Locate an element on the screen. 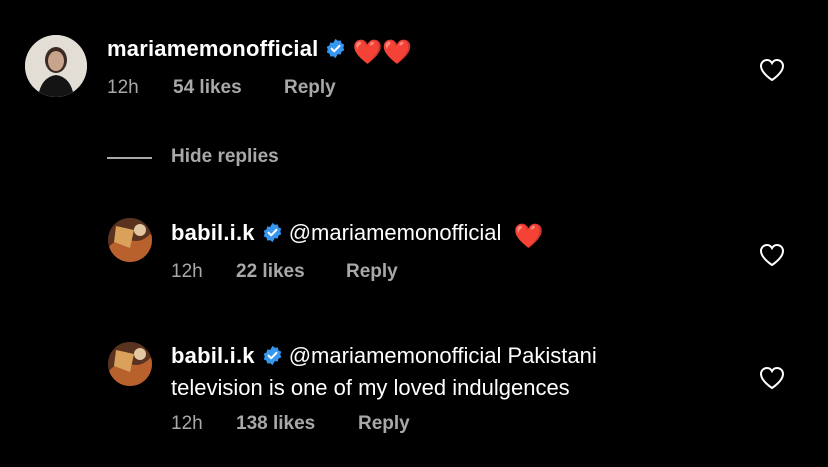 Image resolution: width=828 pixels, height=467 pixels. reply-header: babil.i.k @mariamemonofficial ❤️ is located at coordinates (357, 234).